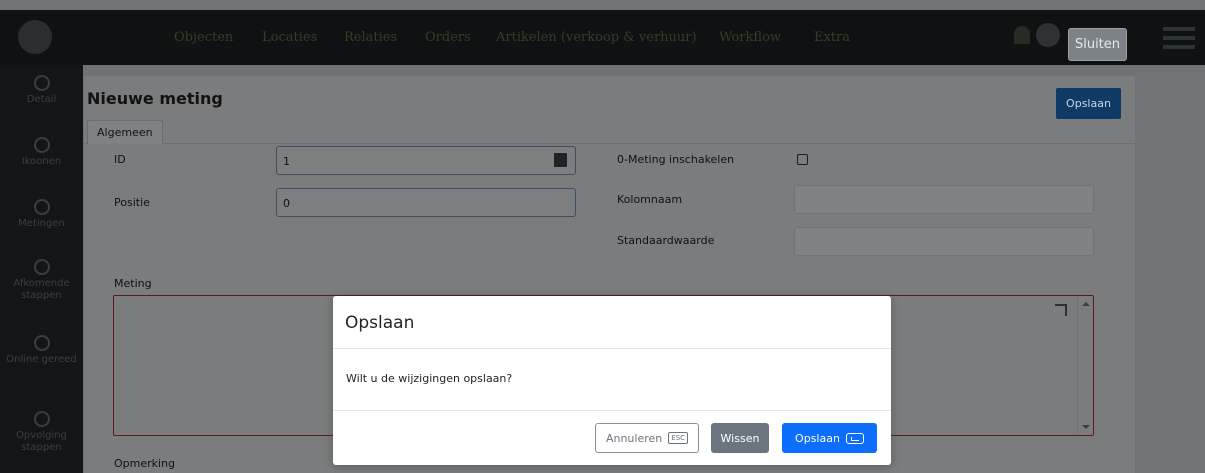 Image resolution: width=1205 pixels, height=473 pixels. Describe the element at coordinates (678, 438) in the screenshot. I see `esc-key-hint: ESC` at that location.